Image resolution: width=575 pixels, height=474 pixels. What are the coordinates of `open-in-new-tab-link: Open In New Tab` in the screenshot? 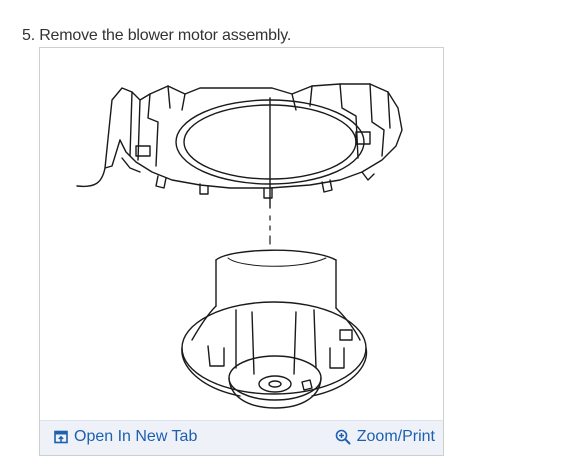 It's located at (125, 437).